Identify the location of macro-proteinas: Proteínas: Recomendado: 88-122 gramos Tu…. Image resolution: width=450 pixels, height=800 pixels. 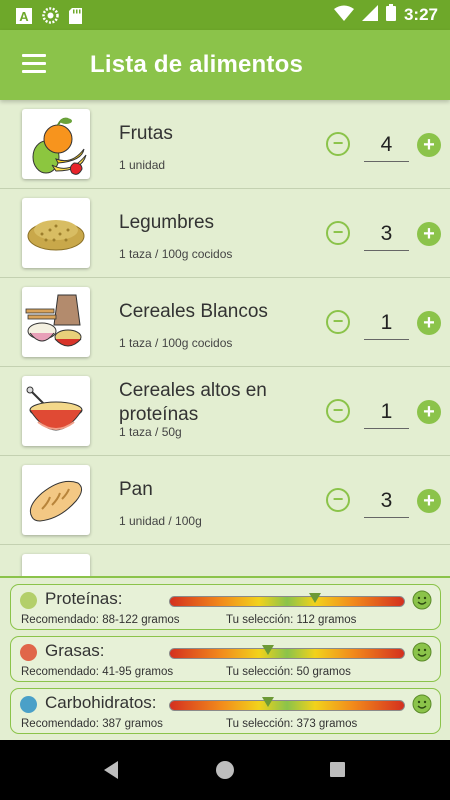
(225, 607).